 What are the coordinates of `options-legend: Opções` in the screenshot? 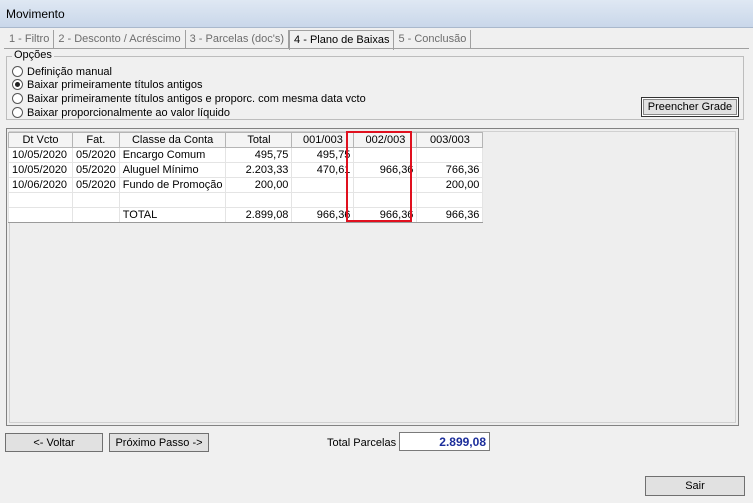 It's located at (33, 55).